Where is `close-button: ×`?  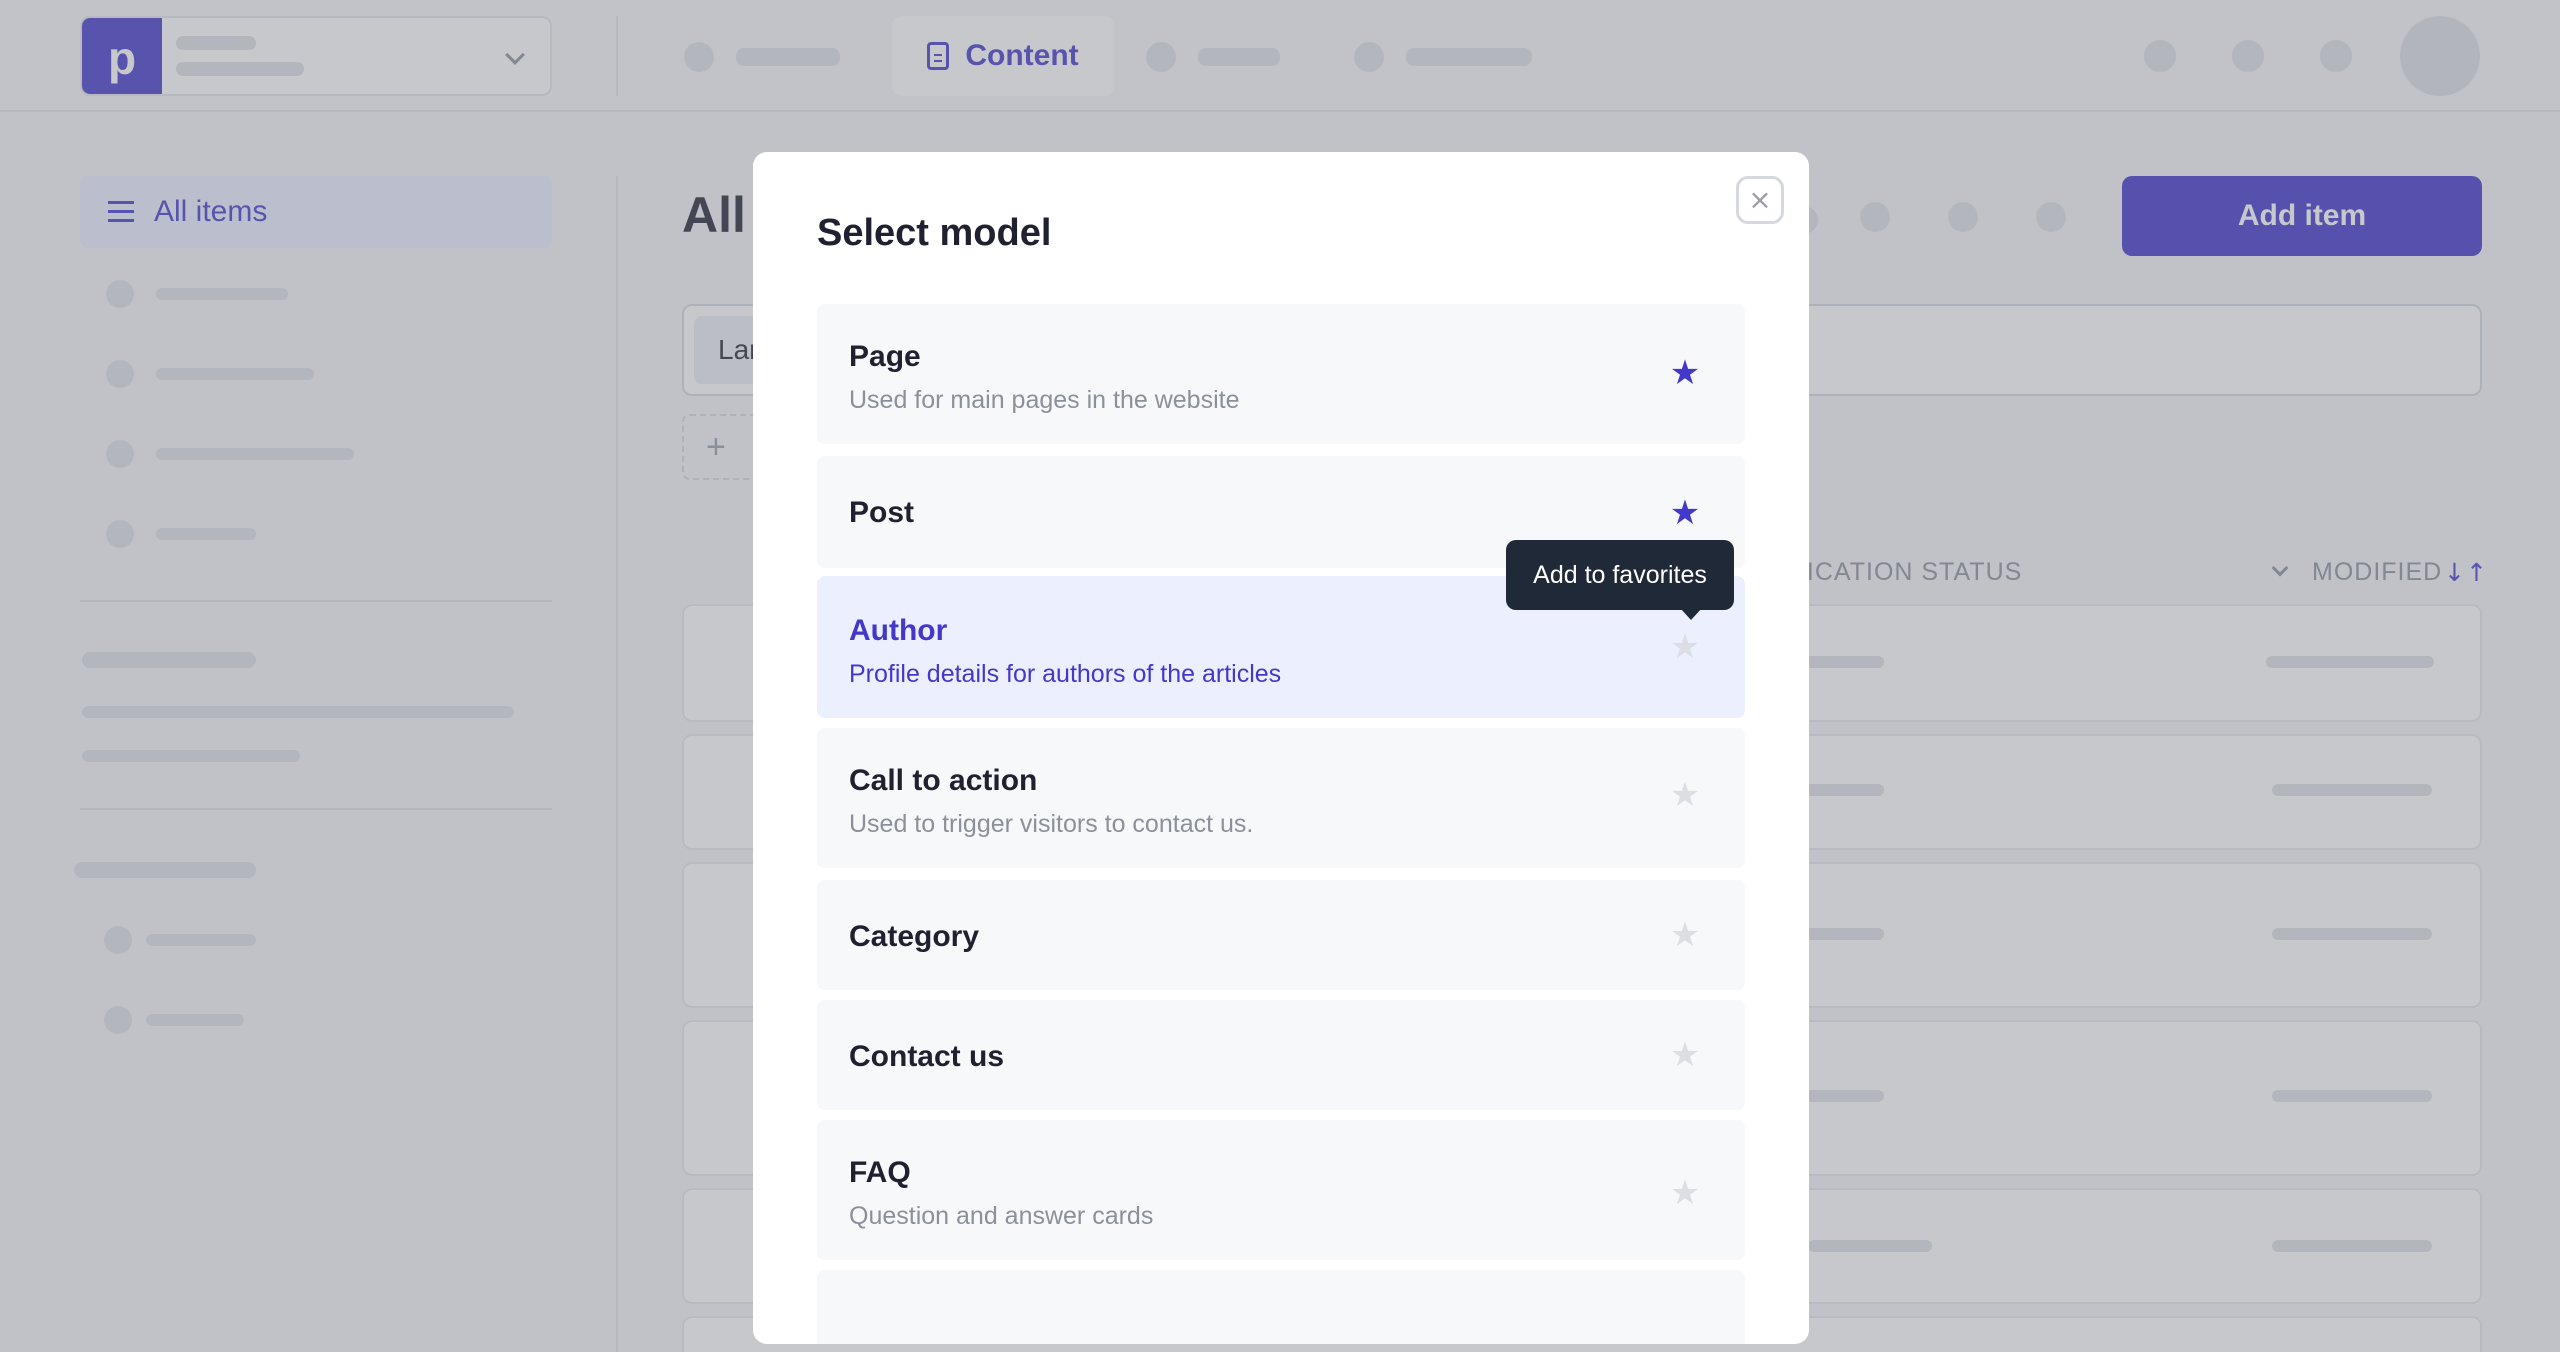
close-button: × is located at coordinates (1760, 200).